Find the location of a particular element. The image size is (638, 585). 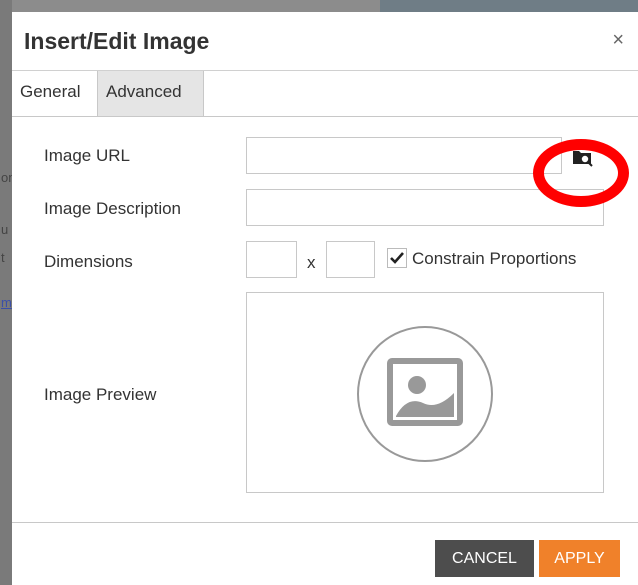

dimensions-label: Dimensions is located at coordinates (88, 261).